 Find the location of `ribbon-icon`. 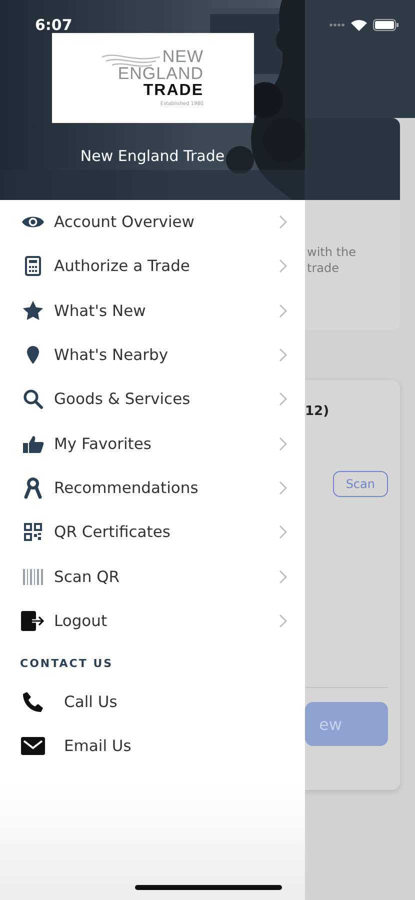

ribbon-icon is located at coordinates (33, 487).